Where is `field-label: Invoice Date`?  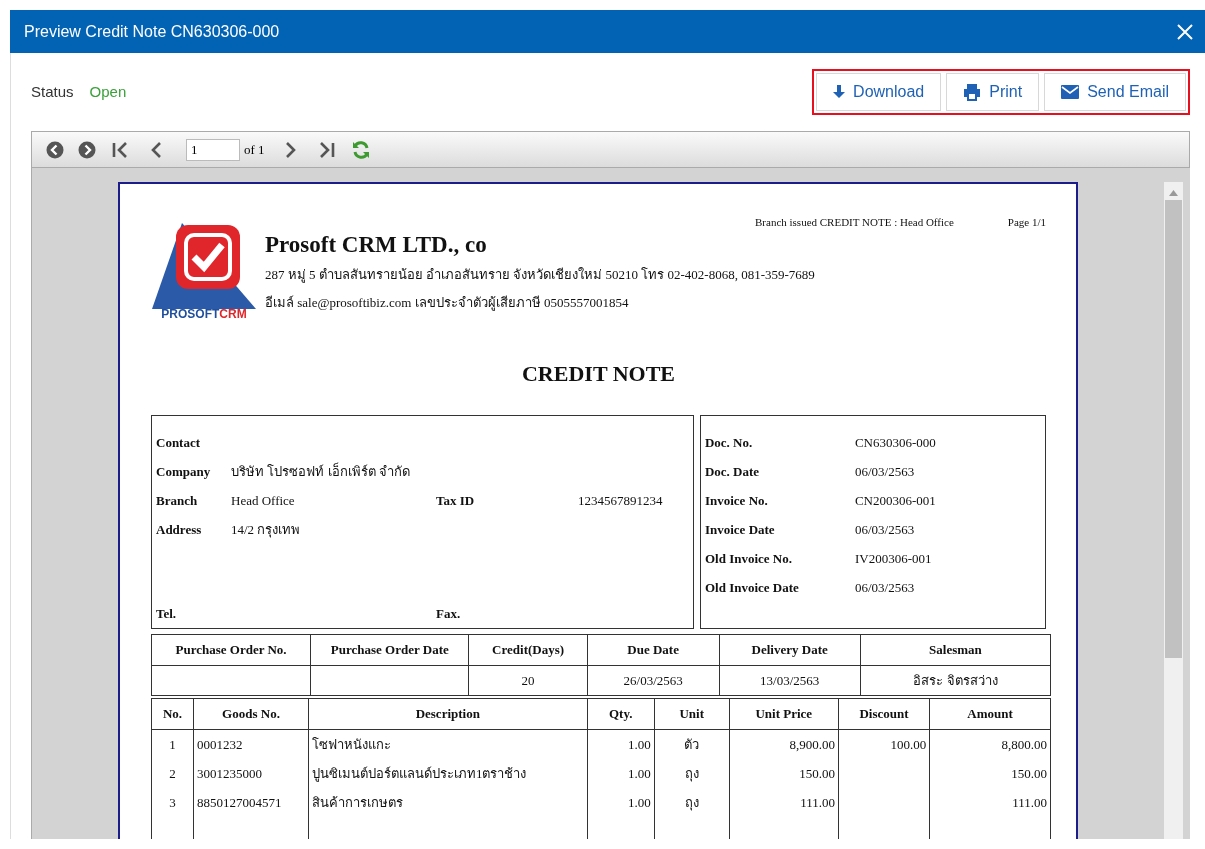
field-label: Invoice Date is located at coordinates (740, 529).